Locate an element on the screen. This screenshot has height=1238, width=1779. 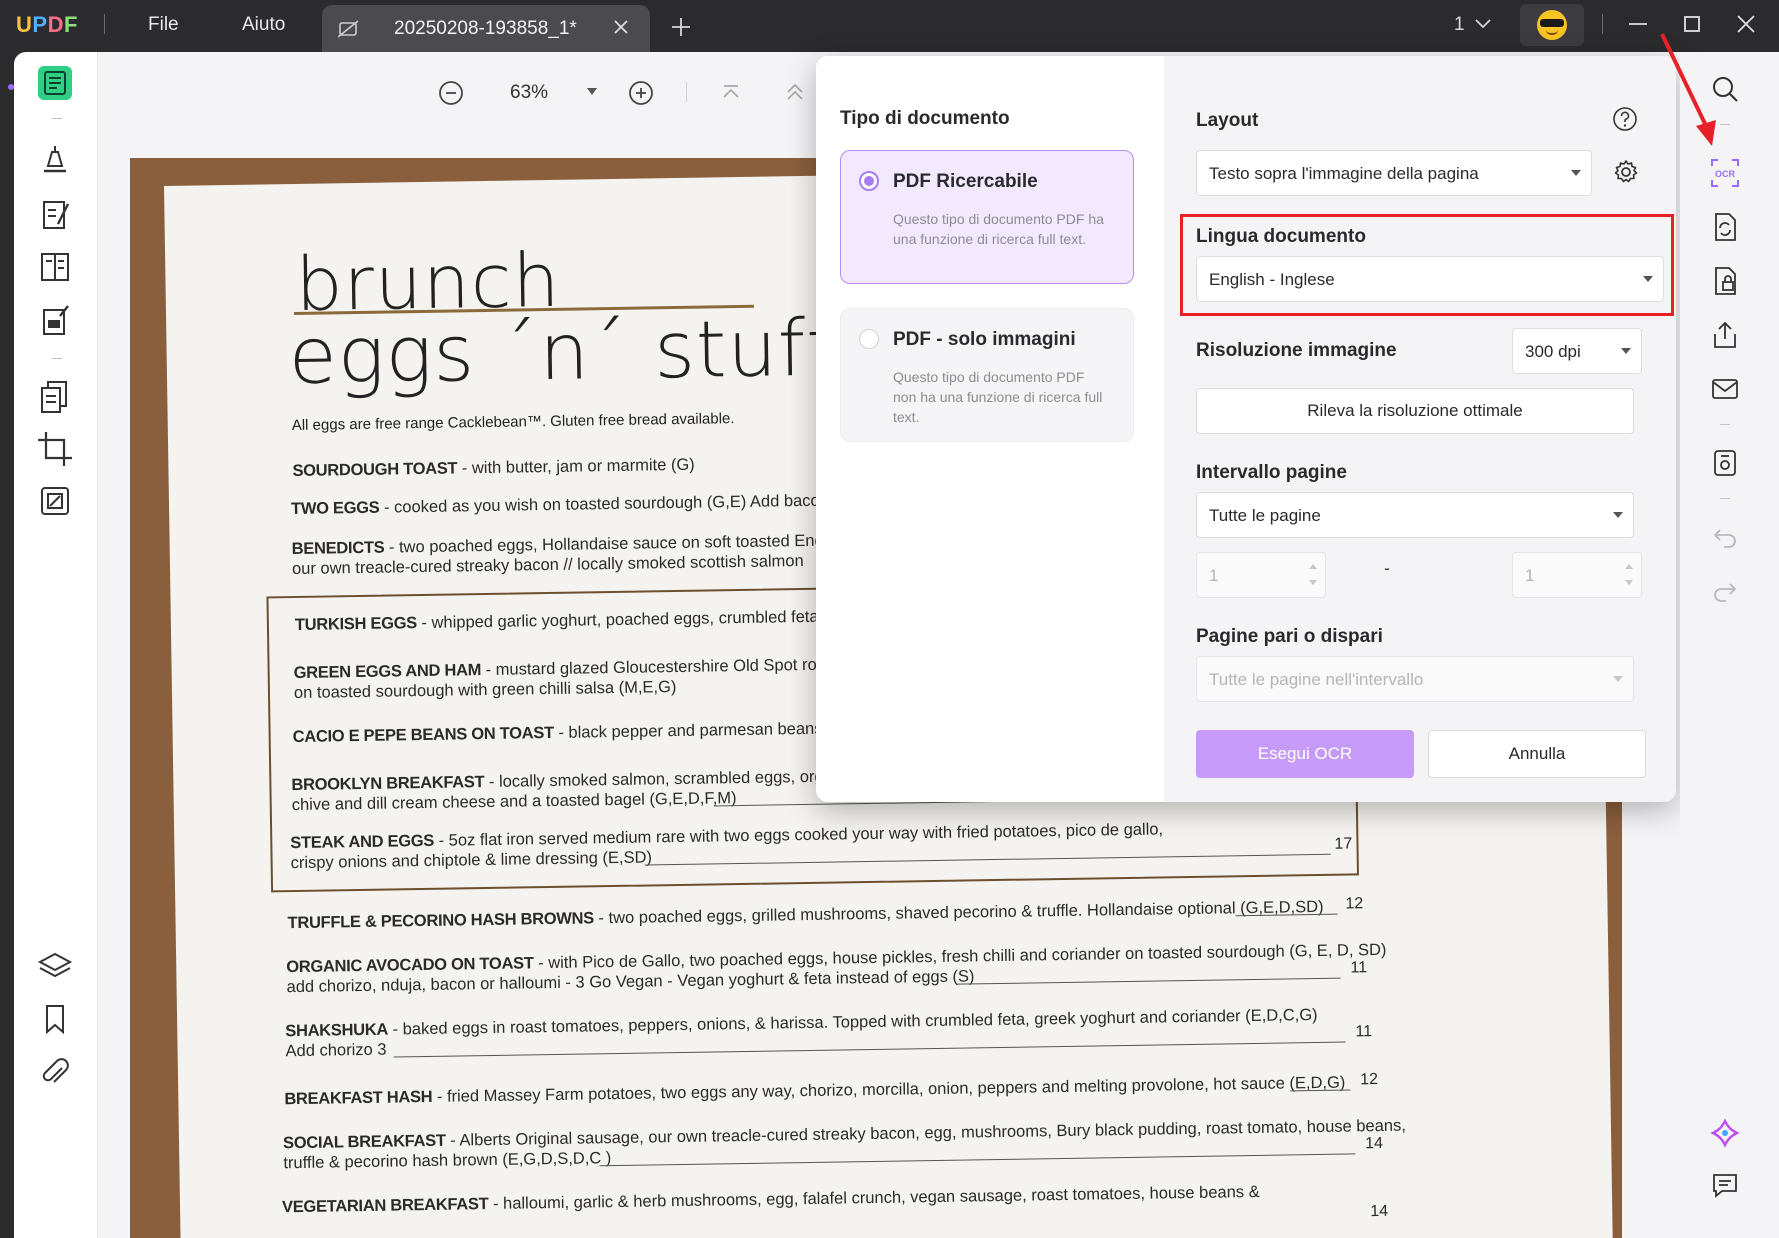
highlighter-icon is located at coordinates (55, 159).